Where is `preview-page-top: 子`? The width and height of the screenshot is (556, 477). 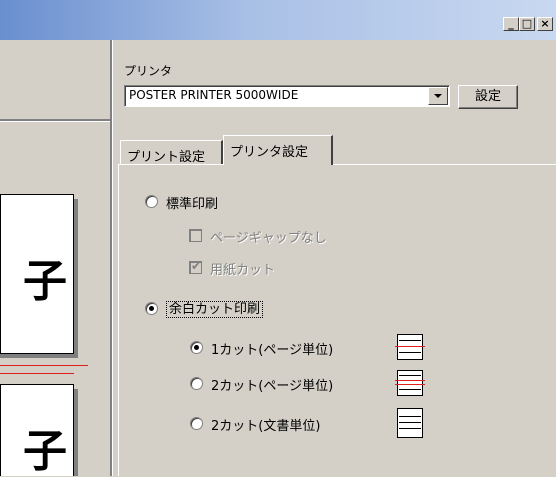 preview-page-top: 子 is located at coordinates (37, 274).